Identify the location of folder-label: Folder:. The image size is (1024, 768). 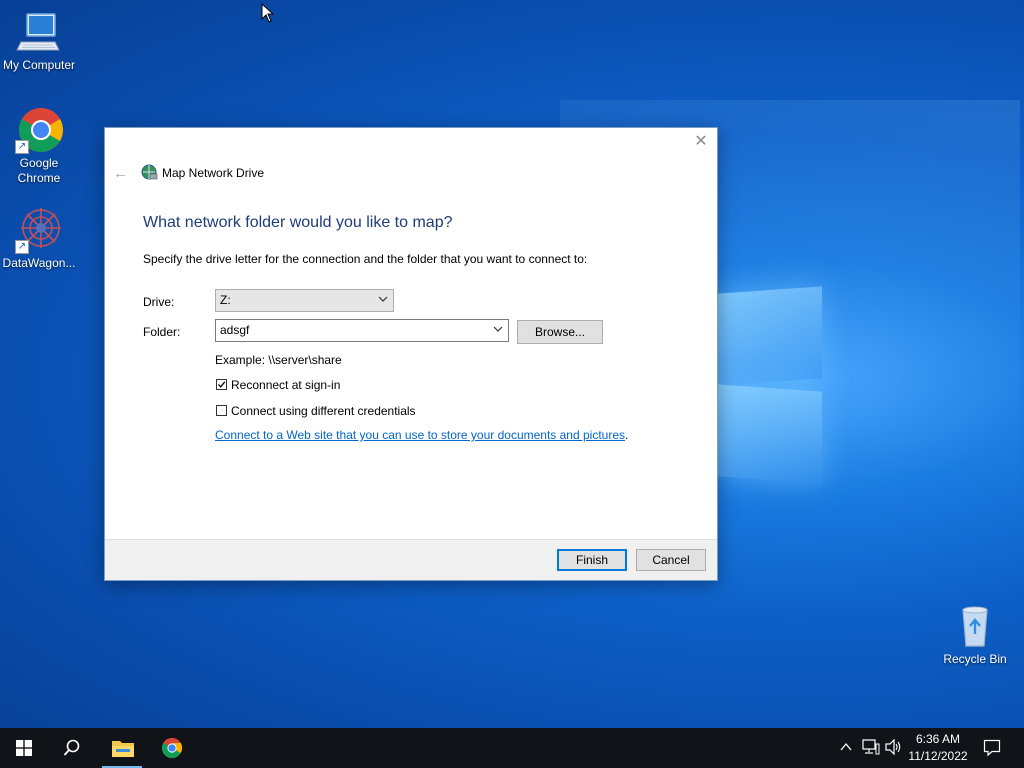
(162, 332).